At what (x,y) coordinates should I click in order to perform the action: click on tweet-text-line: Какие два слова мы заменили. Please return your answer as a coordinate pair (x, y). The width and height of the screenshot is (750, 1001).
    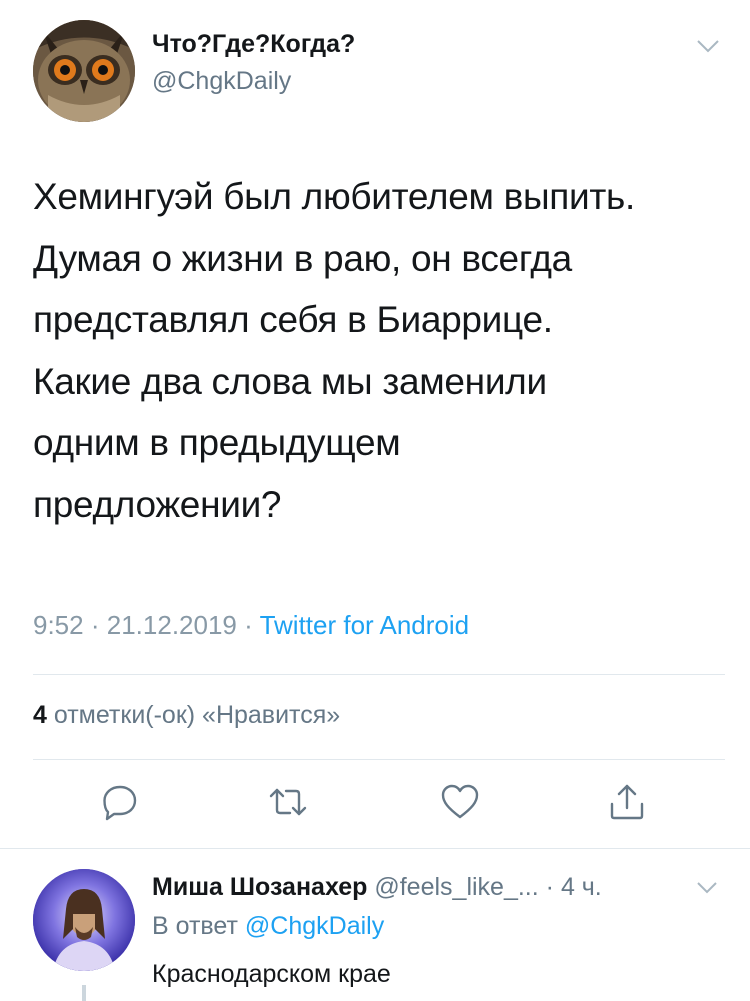
    Looking at the image, I should click on (290, 381).